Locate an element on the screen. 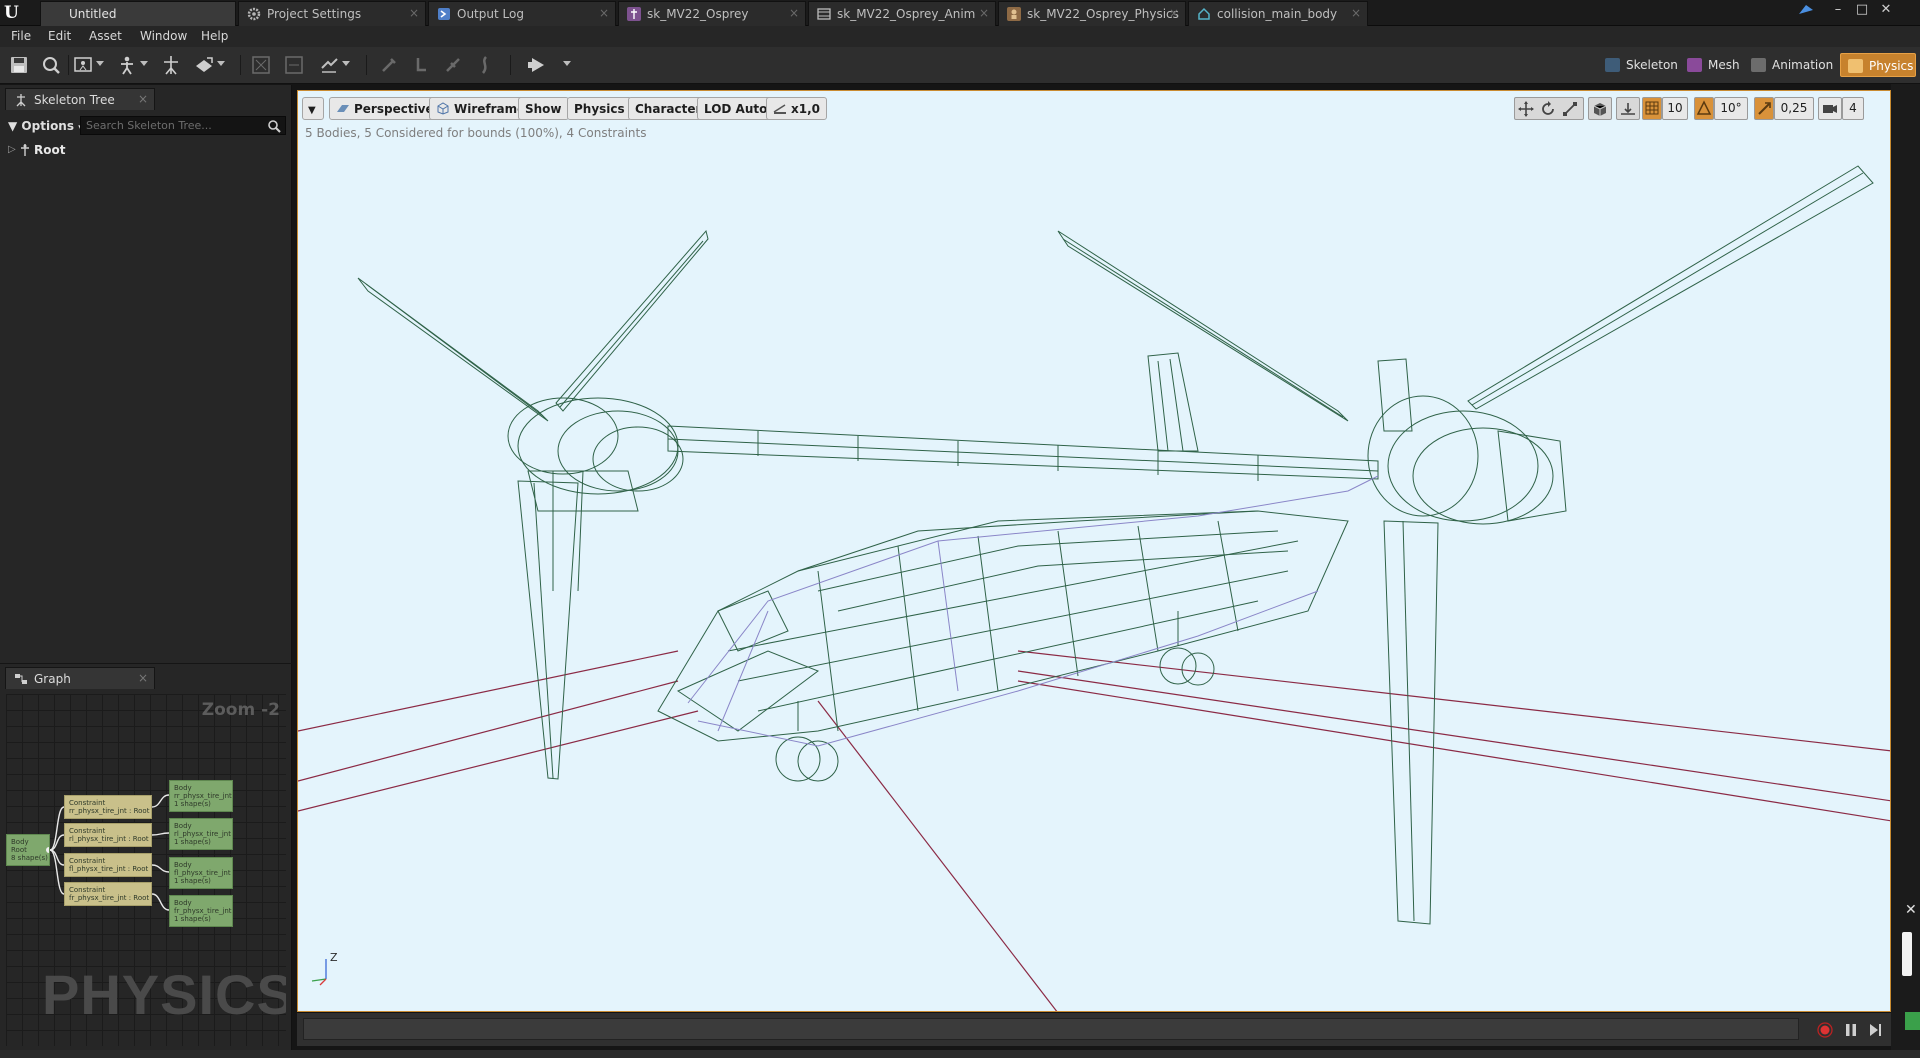 The width and height of the screenshot is (1920, 1058). graph-node-body: Body fl_physx_tire_jnt 1 shape(s) is located at coordinates (201, 873).